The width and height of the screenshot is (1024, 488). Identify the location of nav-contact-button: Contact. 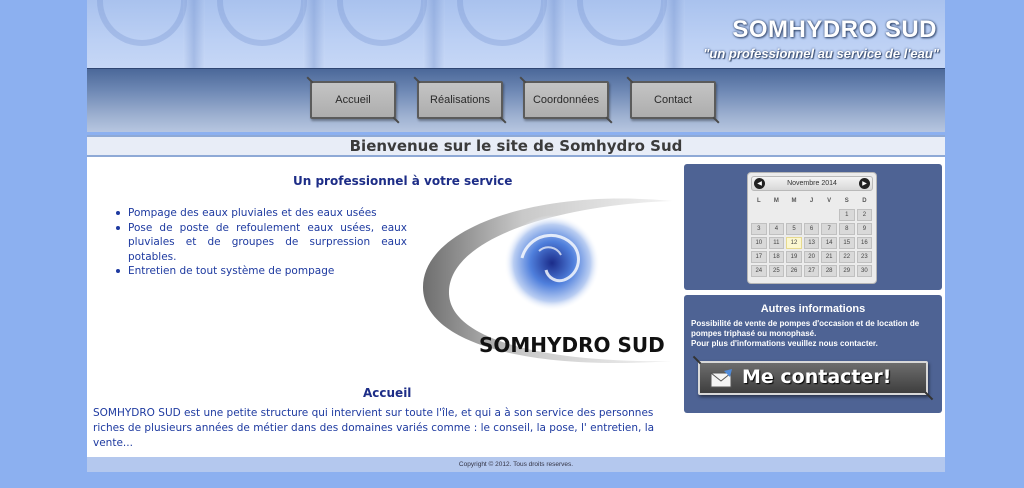
(673, 100).